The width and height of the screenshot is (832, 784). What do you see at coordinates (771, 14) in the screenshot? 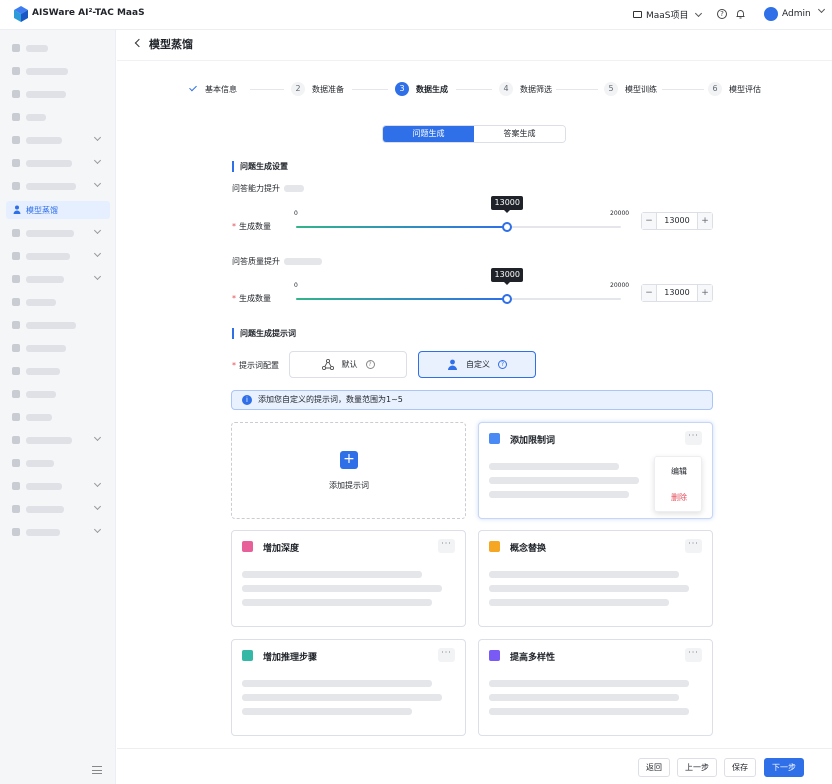
I see `avatar` at bounding box center [771, 14].